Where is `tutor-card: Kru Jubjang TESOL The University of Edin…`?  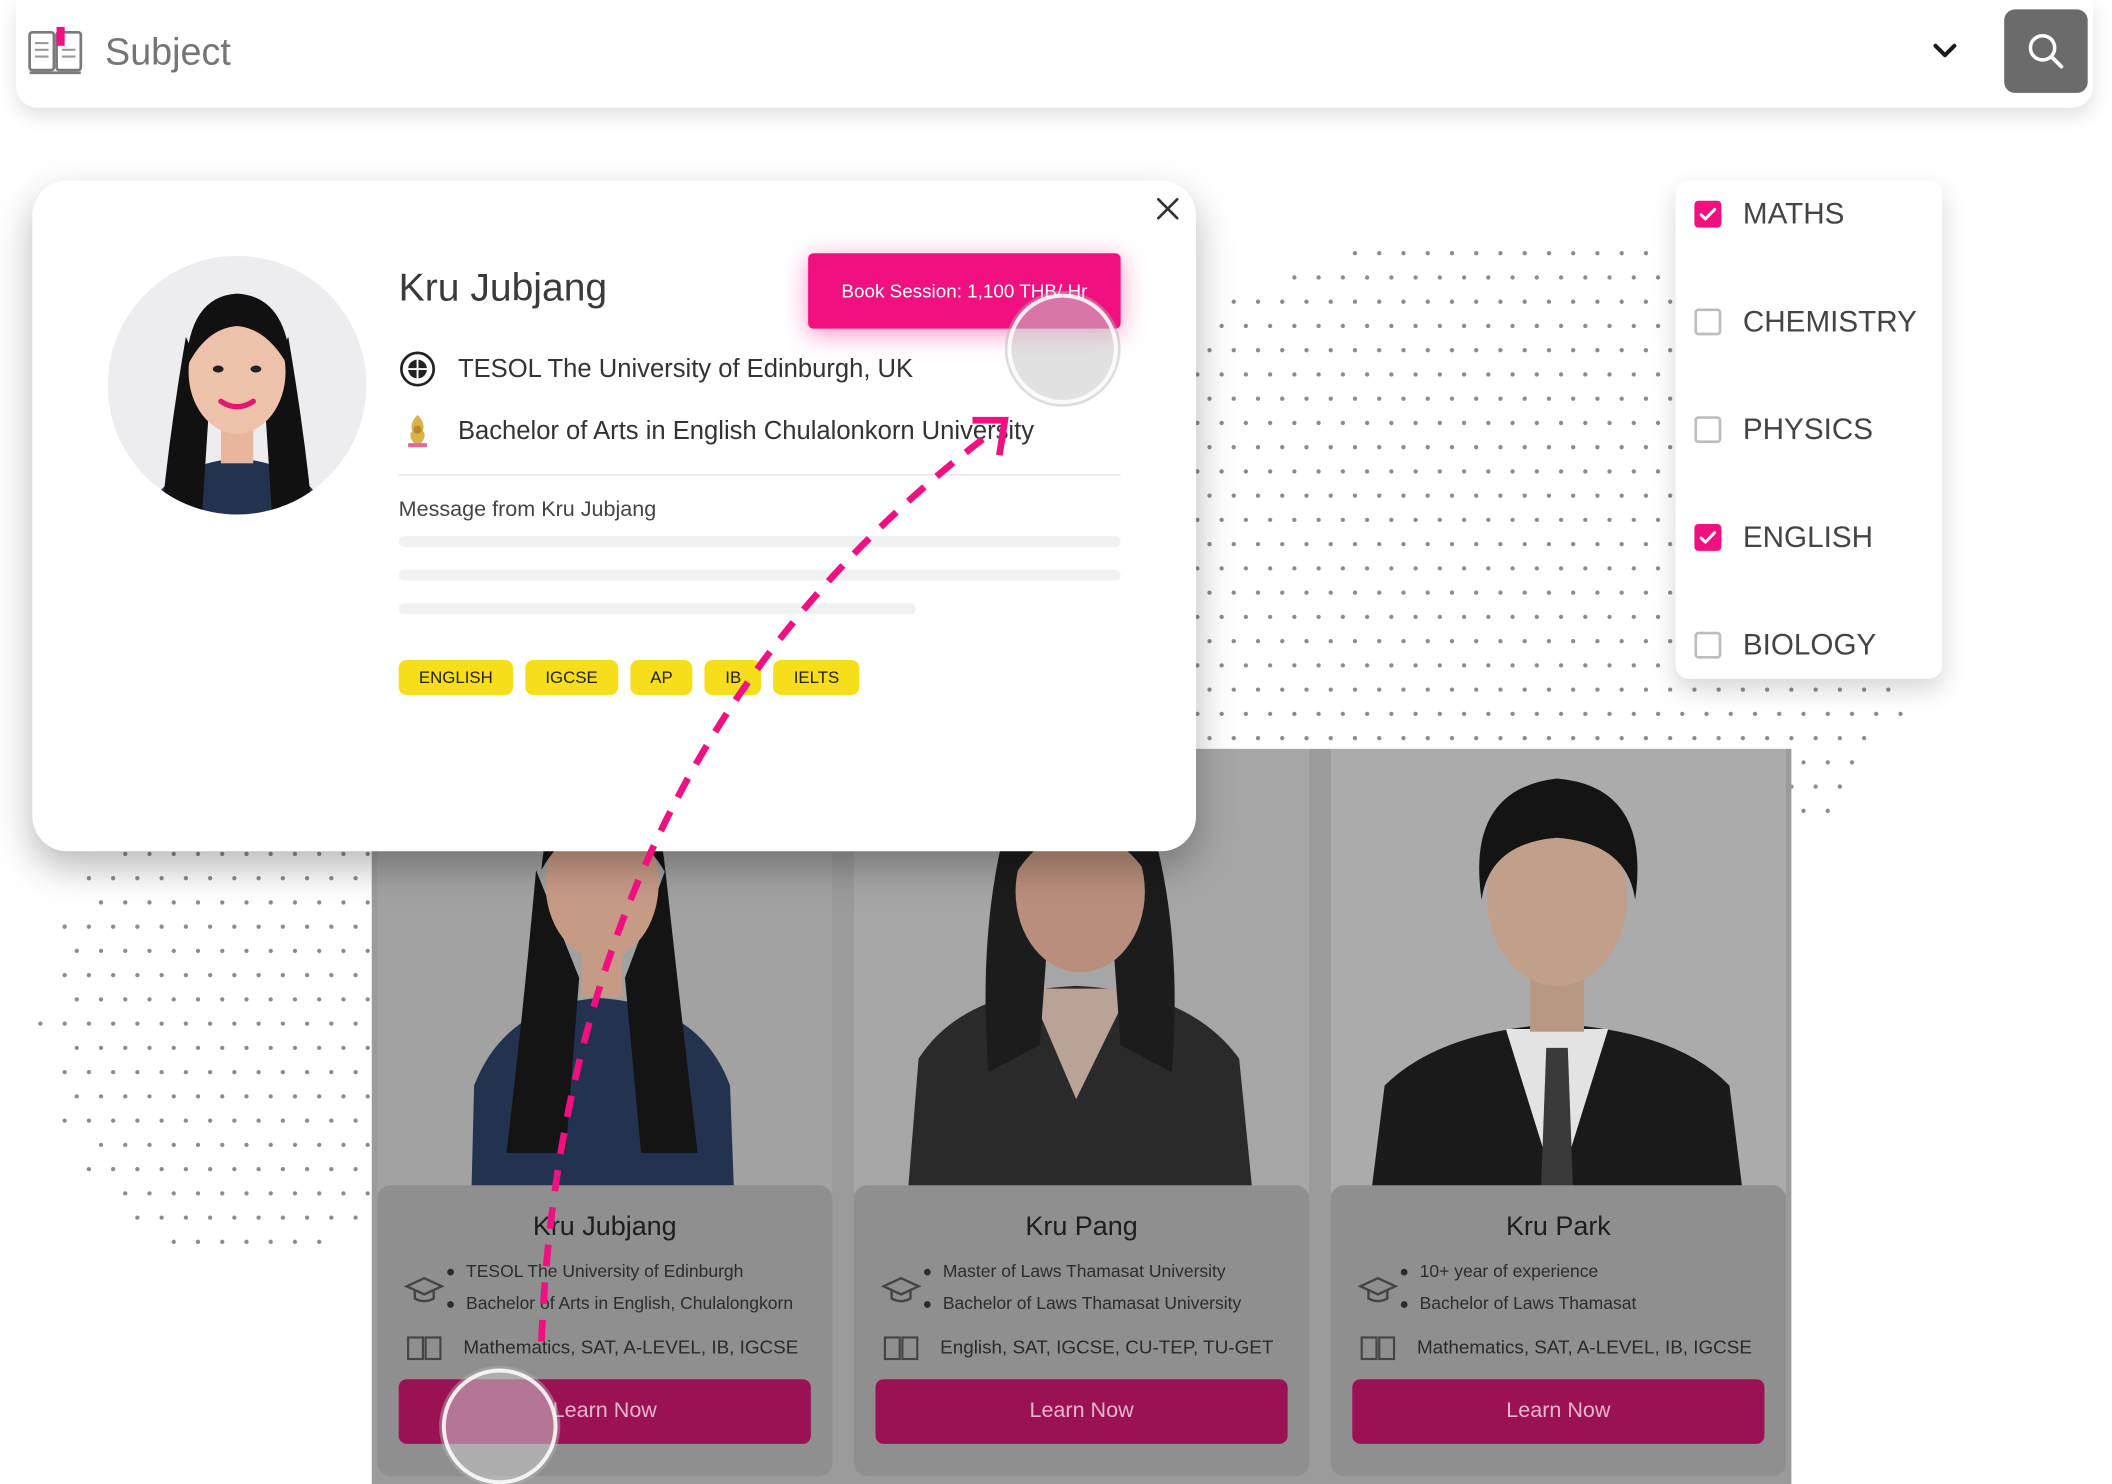
tutor-card: Kru Jubjang TESOL The University of Edin… is located at coordinates (605, 1331).